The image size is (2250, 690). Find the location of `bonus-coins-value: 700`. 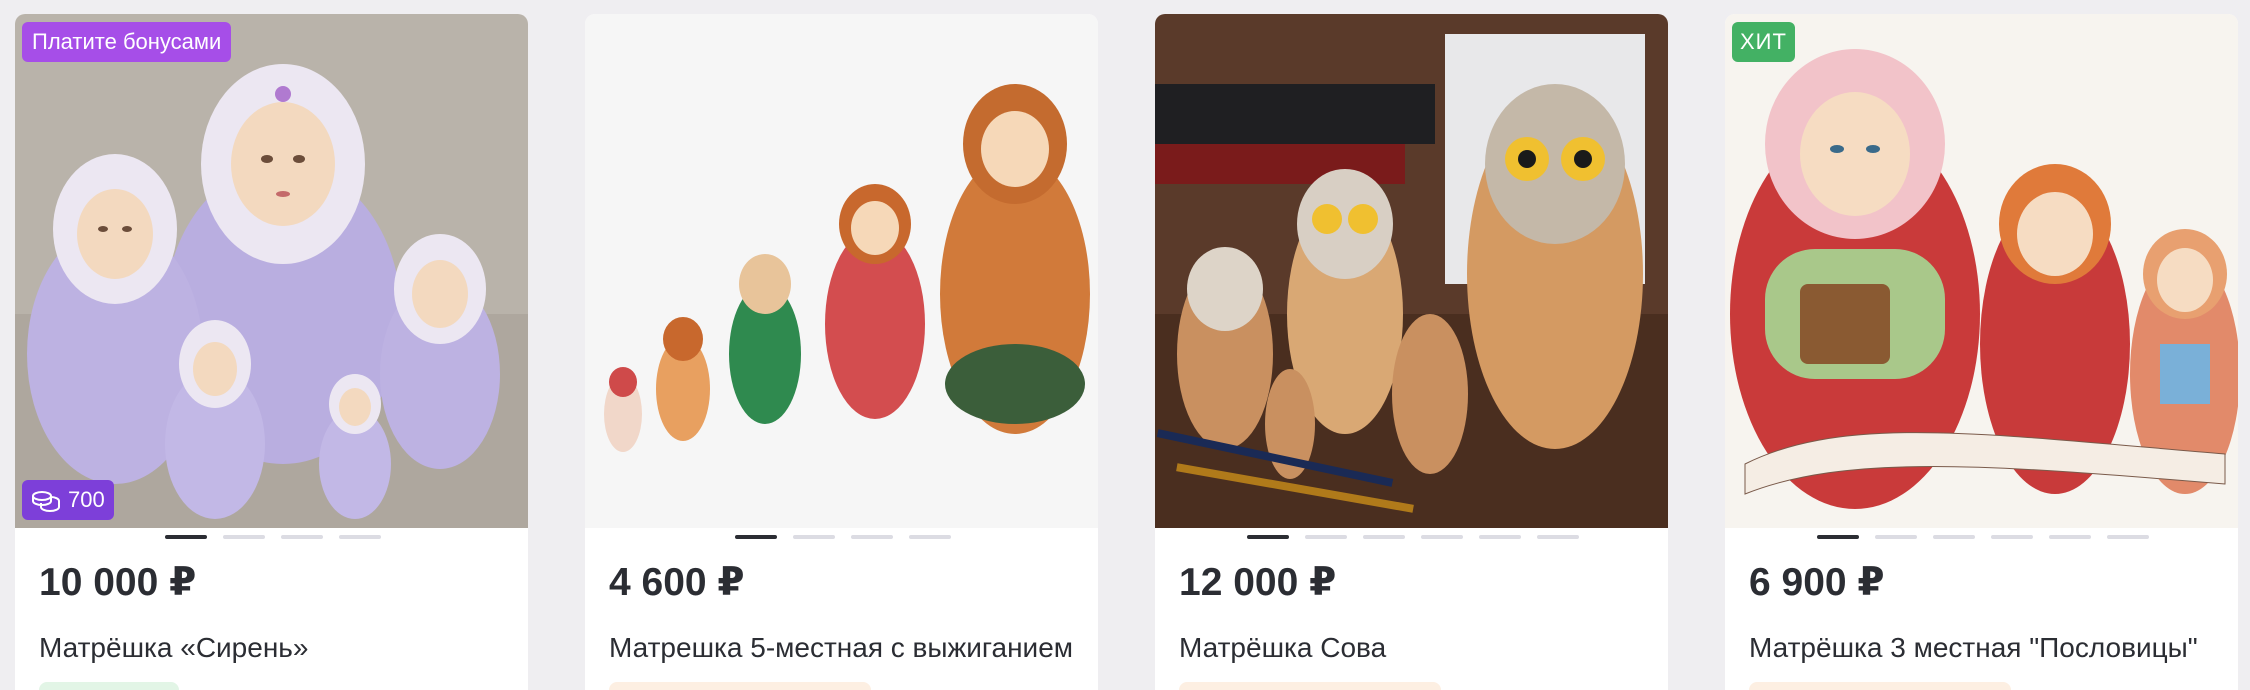

bonus-coins-value: 700 is located at coordinates (86, 499).